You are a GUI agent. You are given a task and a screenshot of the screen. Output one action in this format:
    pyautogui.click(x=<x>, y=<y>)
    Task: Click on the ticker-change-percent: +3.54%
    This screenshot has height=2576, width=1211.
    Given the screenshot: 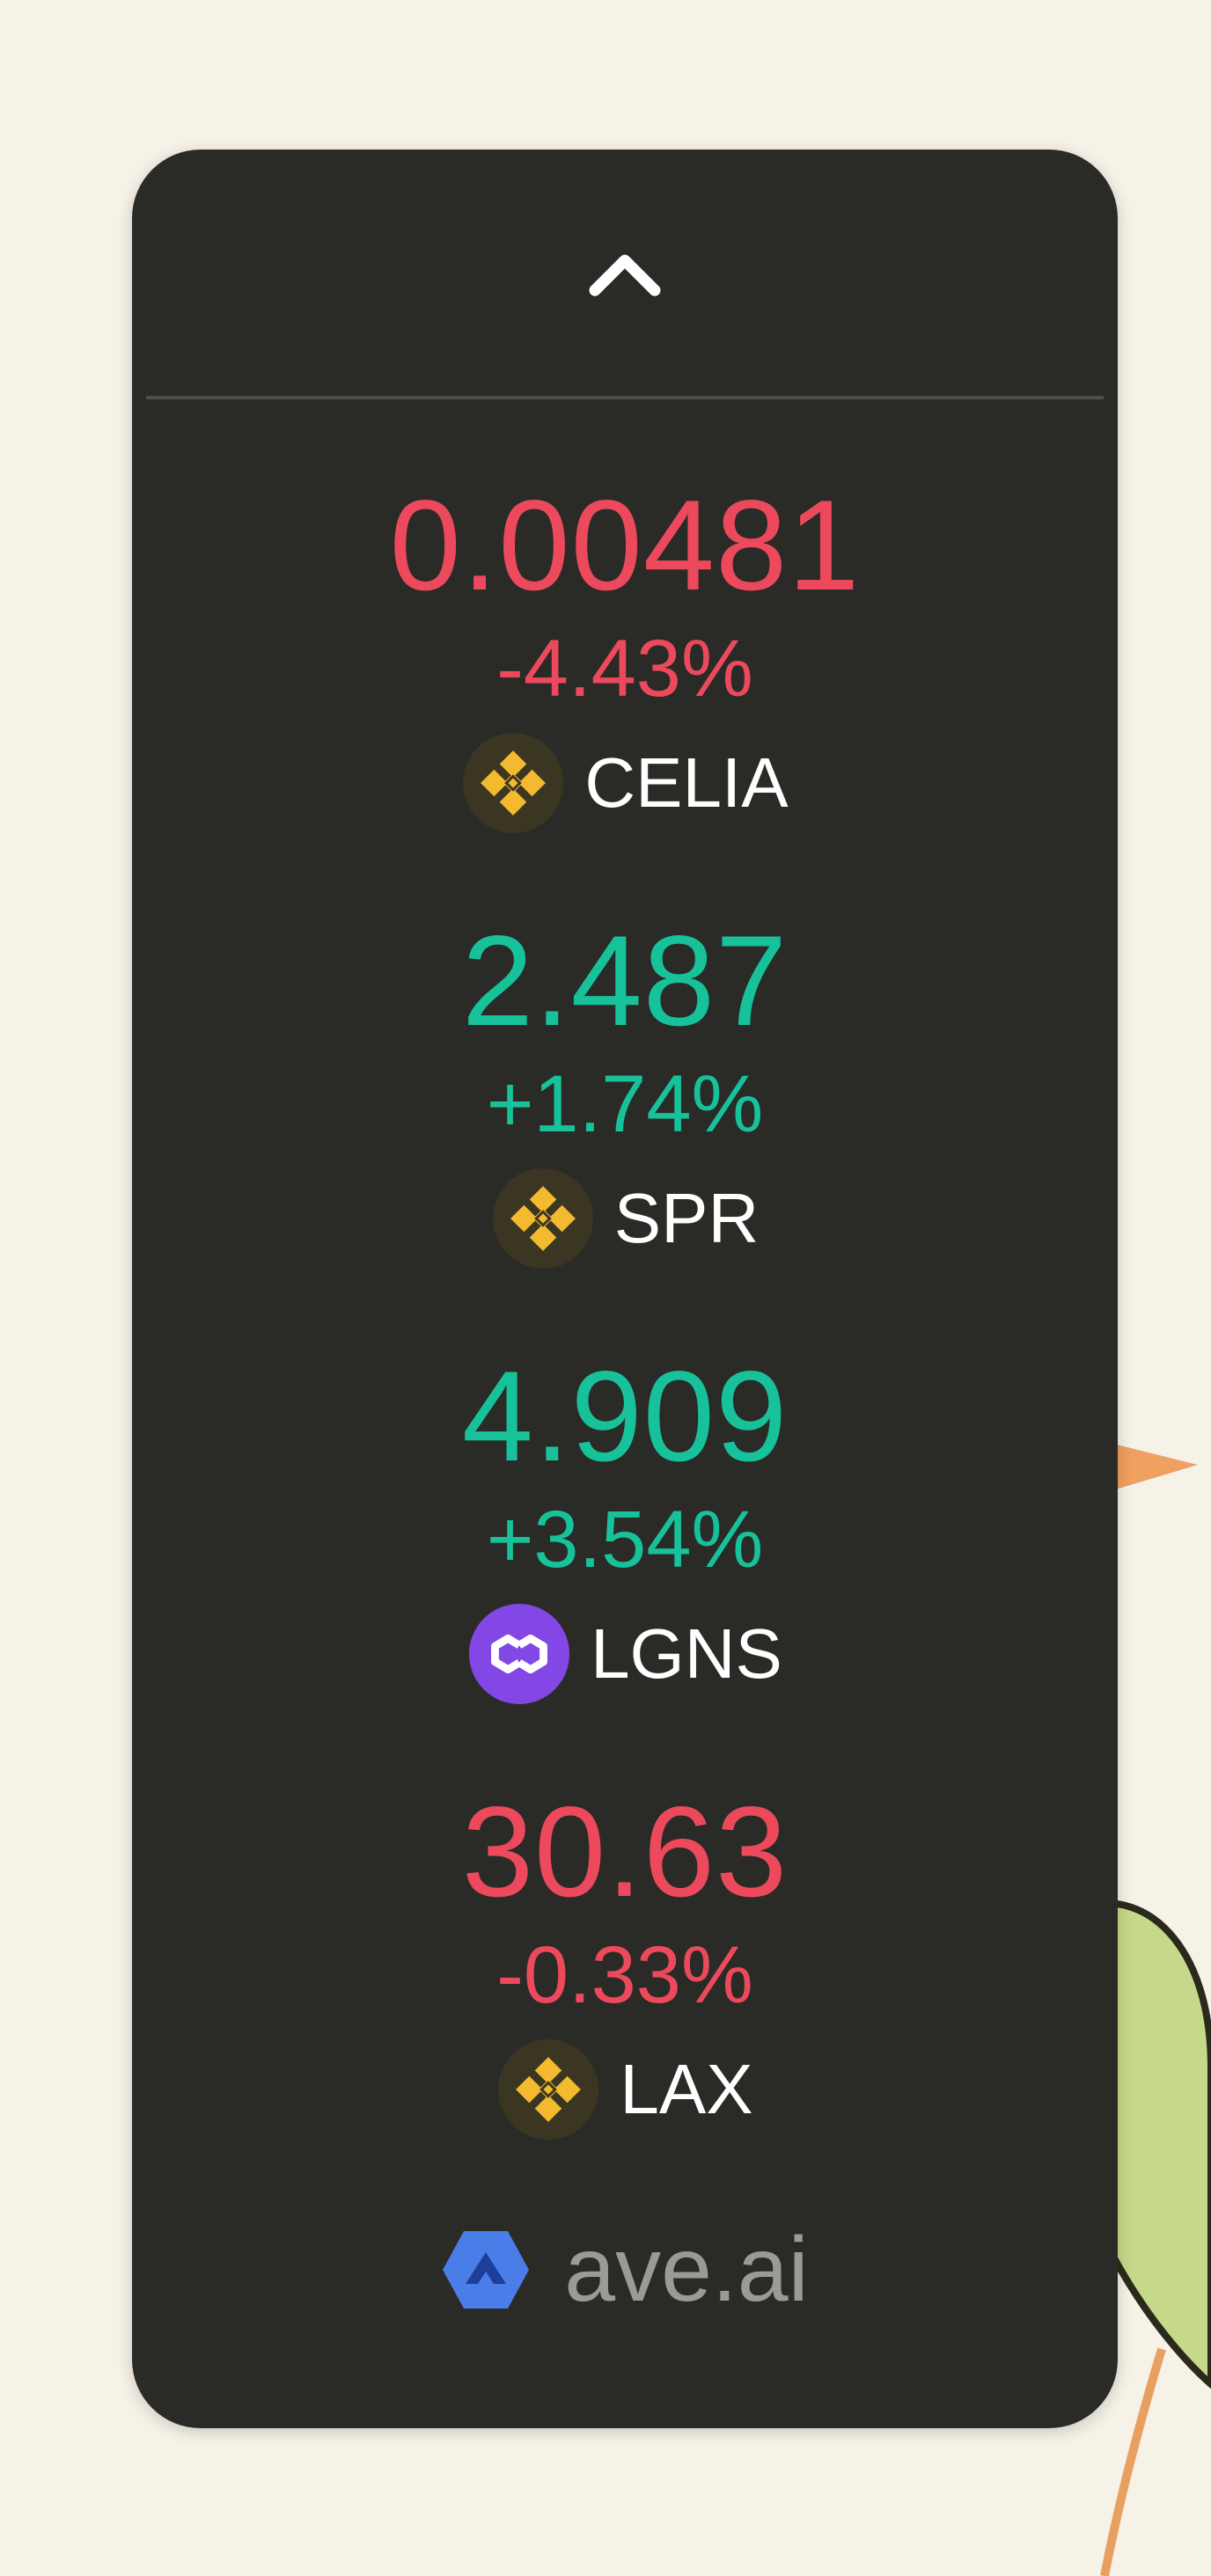 What is the action you would take?
    pyautogui.click(x=625, y=1539)
    